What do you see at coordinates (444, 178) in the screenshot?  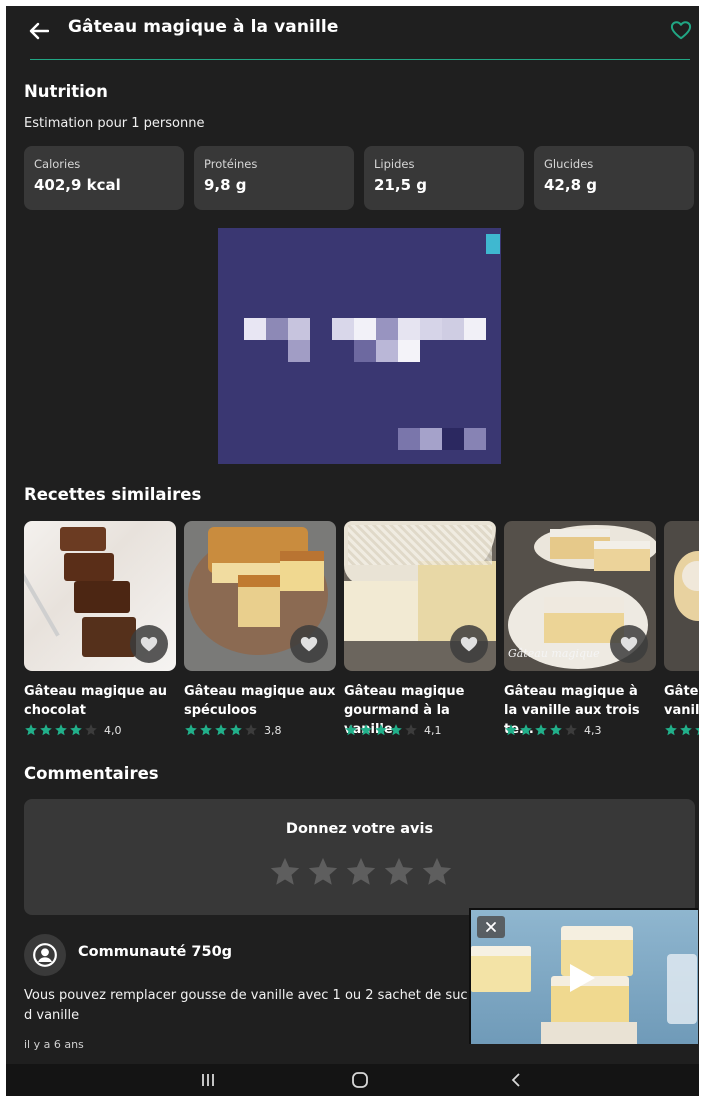 I see `nutrition-card-lipids: Lipides 21,5 g` at bounding box center [444, 178].